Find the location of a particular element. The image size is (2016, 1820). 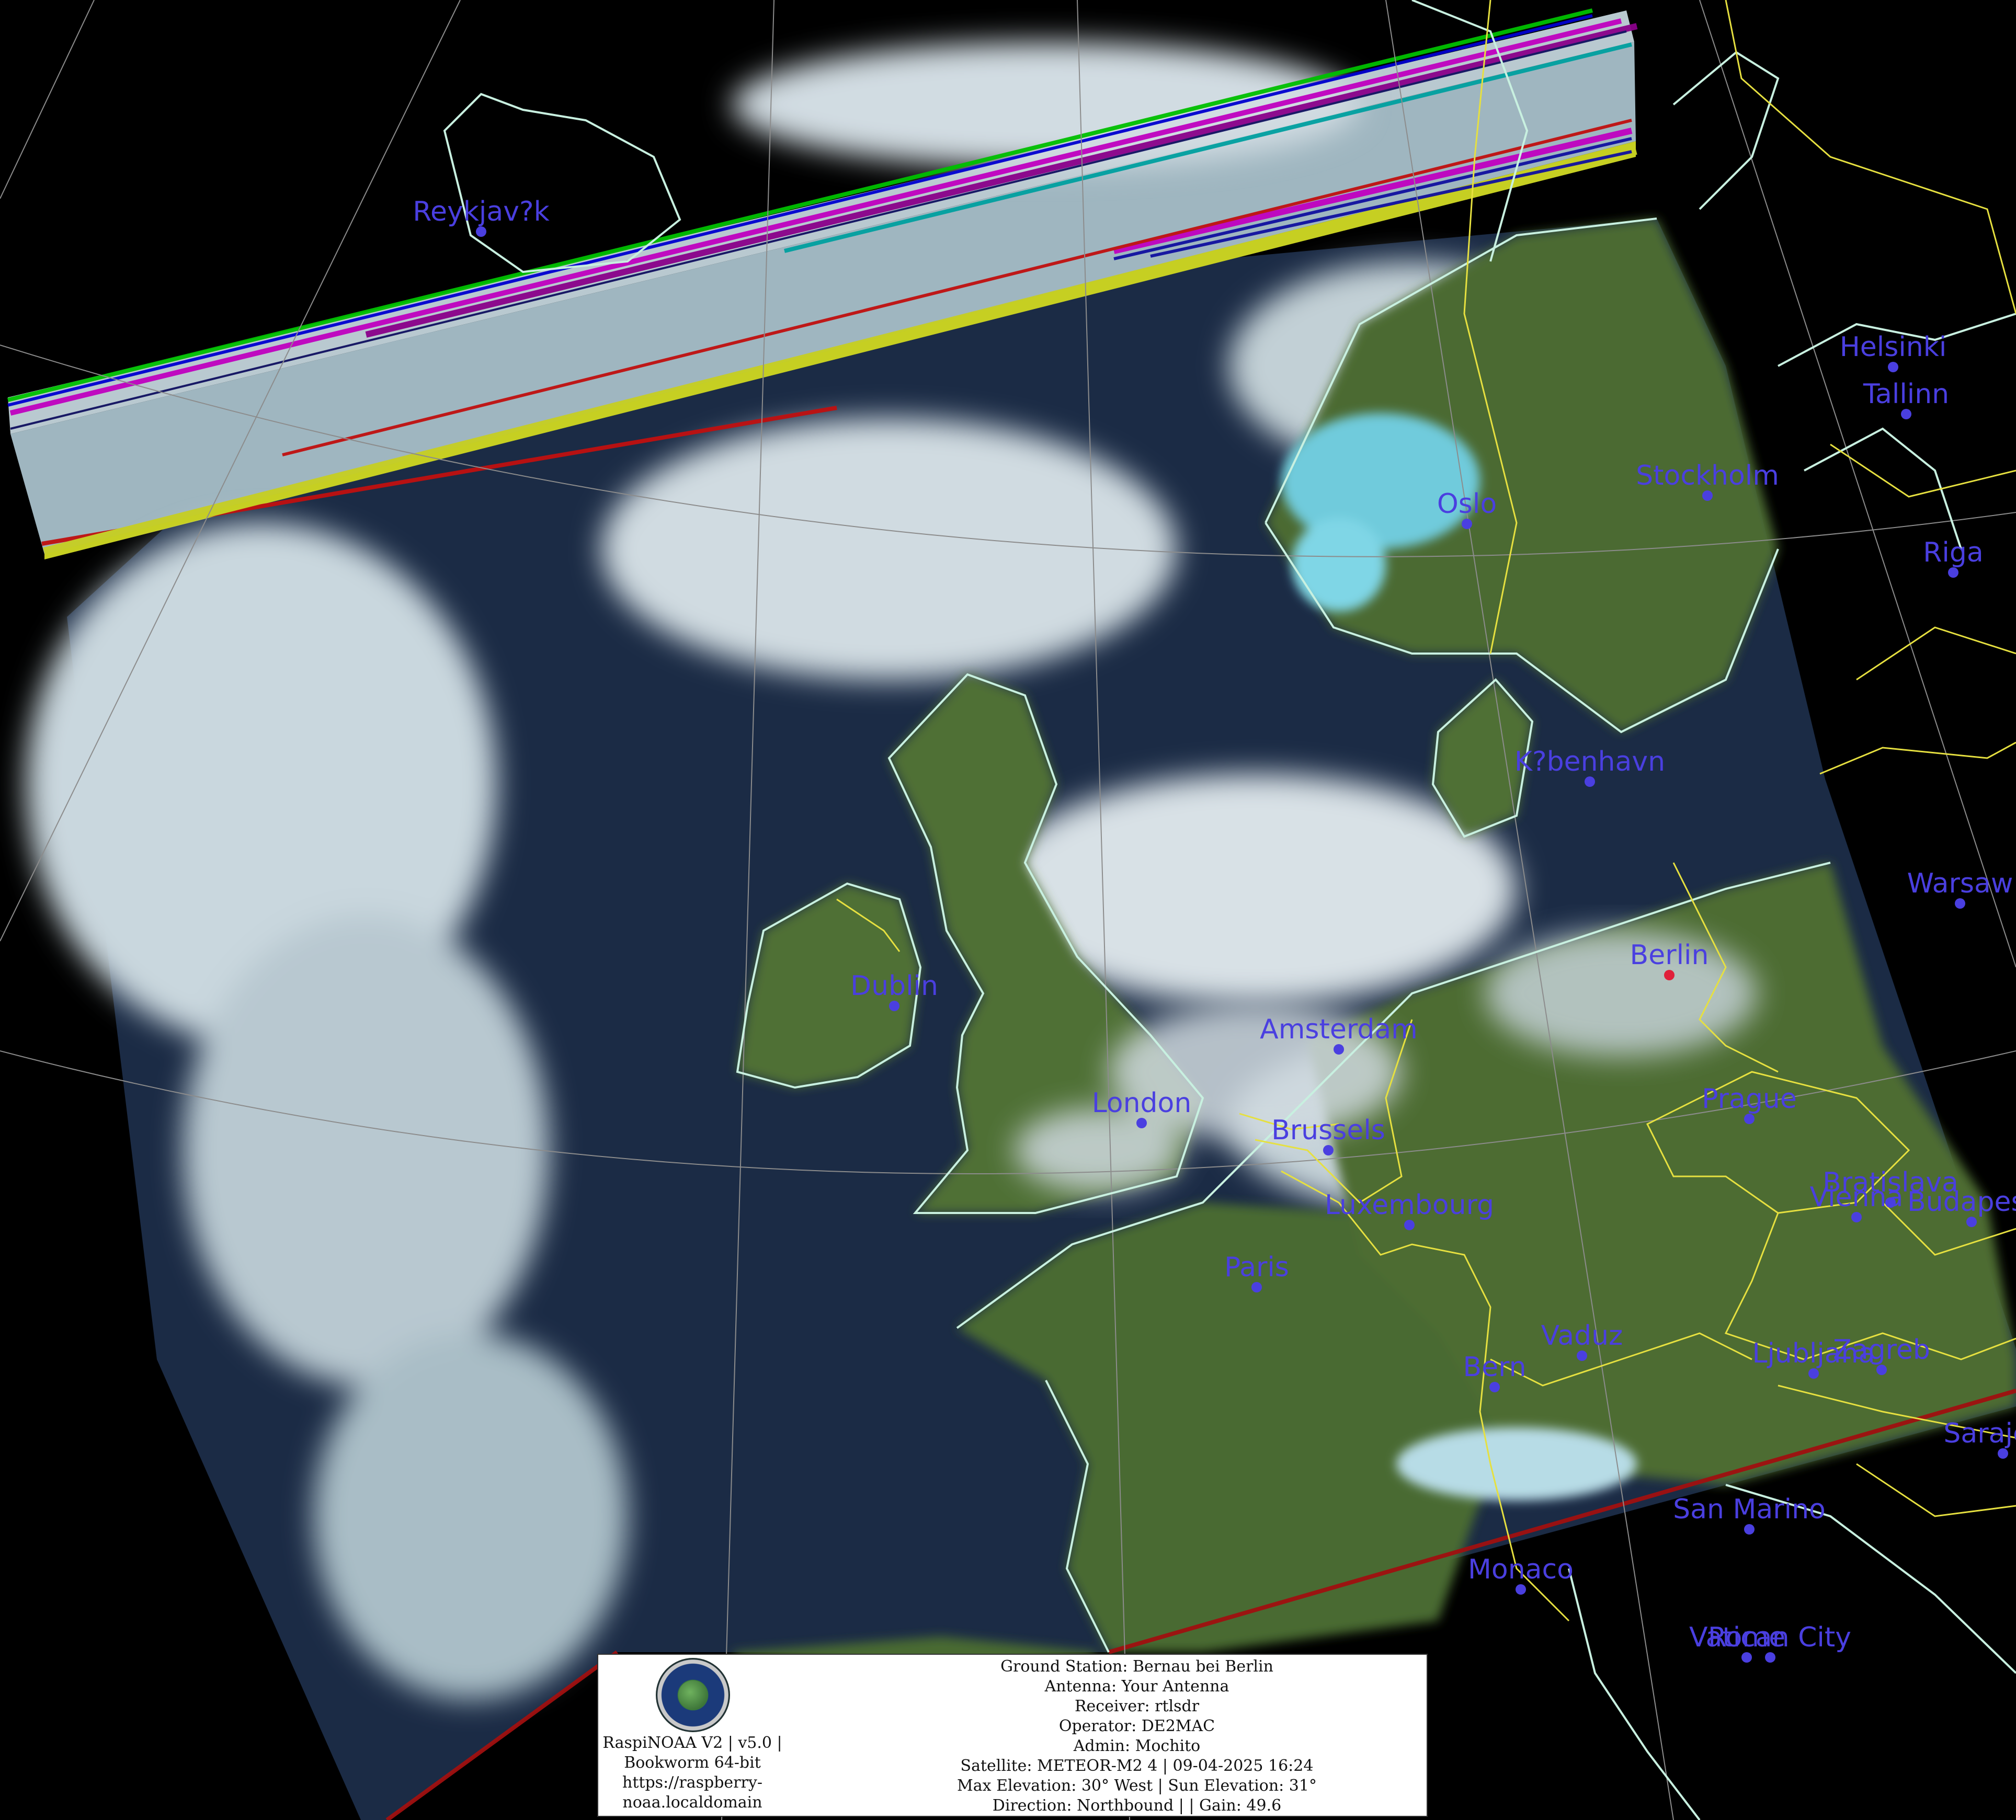

city-marker-vaduz is located at coordinates (1582, 1356).